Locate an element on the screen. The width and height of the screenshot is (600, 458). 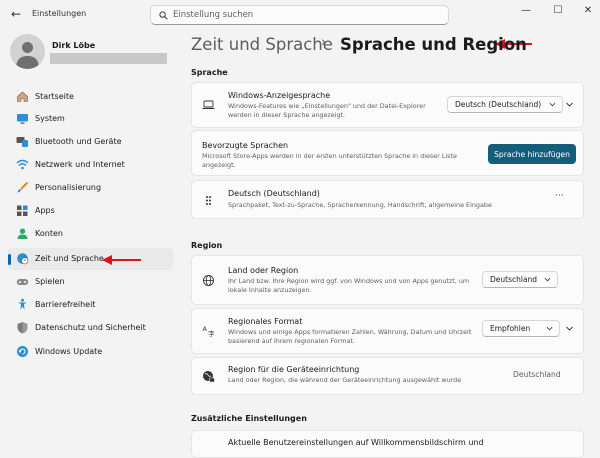
home-icon is located at coordinates (22, 96).